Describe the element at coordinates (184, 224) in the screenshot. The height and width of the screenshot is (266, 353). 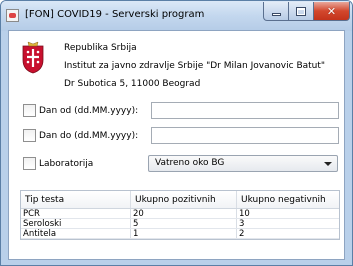
I see `cell-positive: 5` at that location.